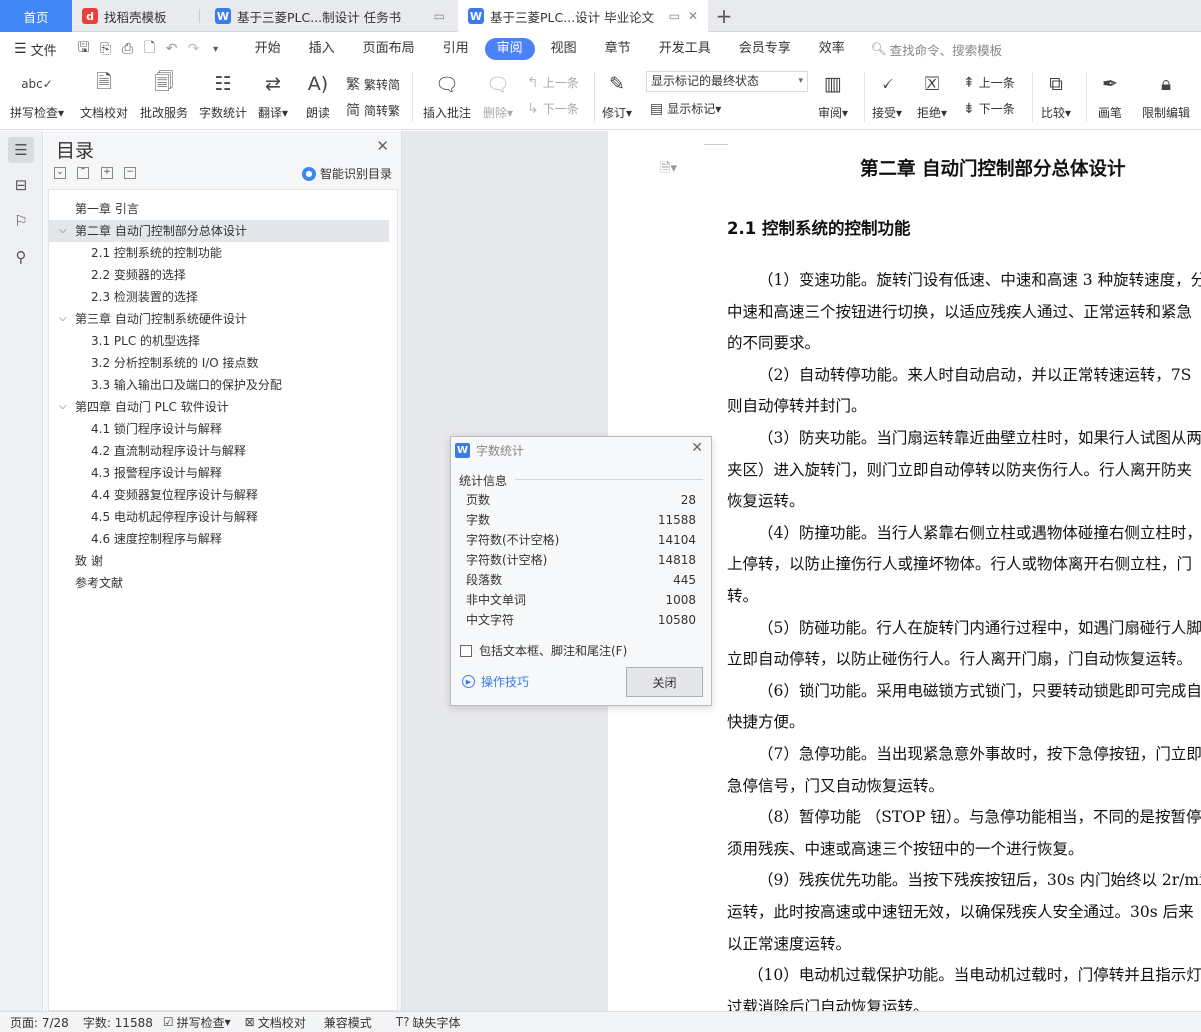 Image resolution: width=1201 pixels, height=1032 pixels. Describe the element at coordinates (21, 185) in the screenshot. I see `outline-icon: ⊟` at that location.